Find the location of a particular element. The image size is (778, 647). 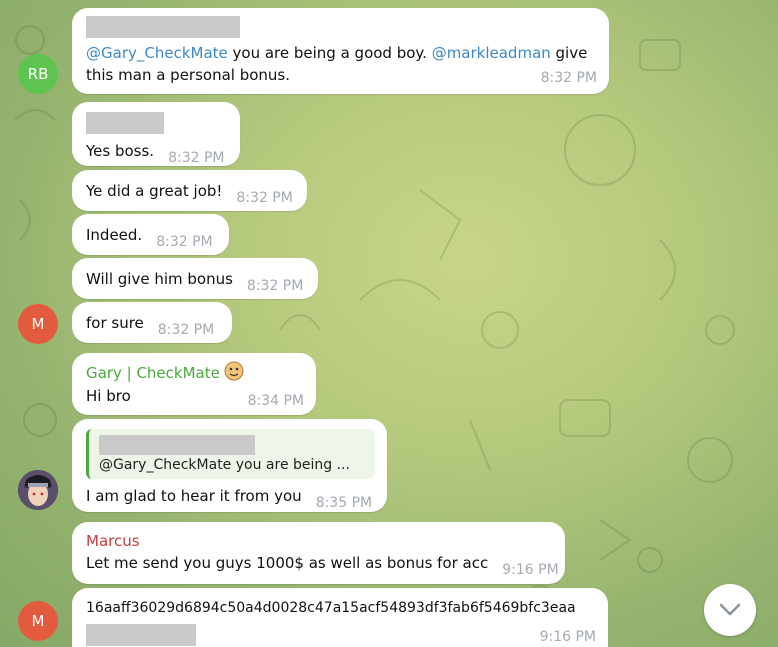

sender-name: Gary | CheckMate is located at coordinates (153, 373).